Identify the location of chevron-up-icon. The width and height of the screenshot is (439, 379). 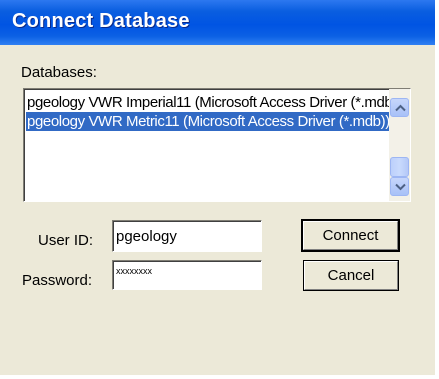
(400, 108).